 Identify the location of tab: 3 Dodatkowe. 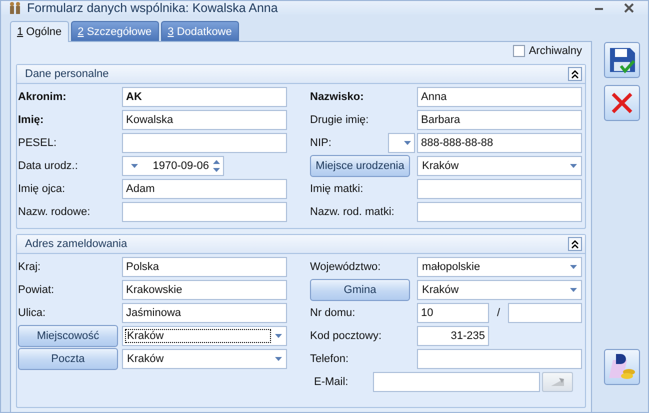
(199, 31).